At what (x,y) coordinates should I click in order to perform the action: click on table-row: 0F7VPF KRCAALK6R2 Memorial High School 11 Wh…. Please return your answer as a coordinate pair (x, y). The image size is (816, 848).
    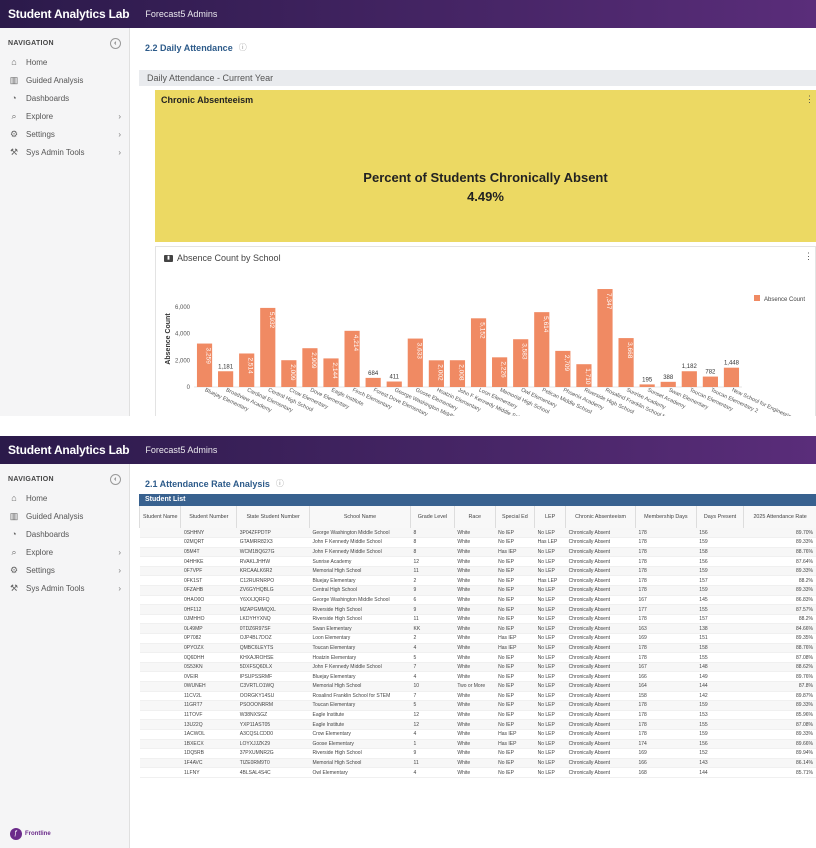
    Looking at the image, I should click on (477, 571).